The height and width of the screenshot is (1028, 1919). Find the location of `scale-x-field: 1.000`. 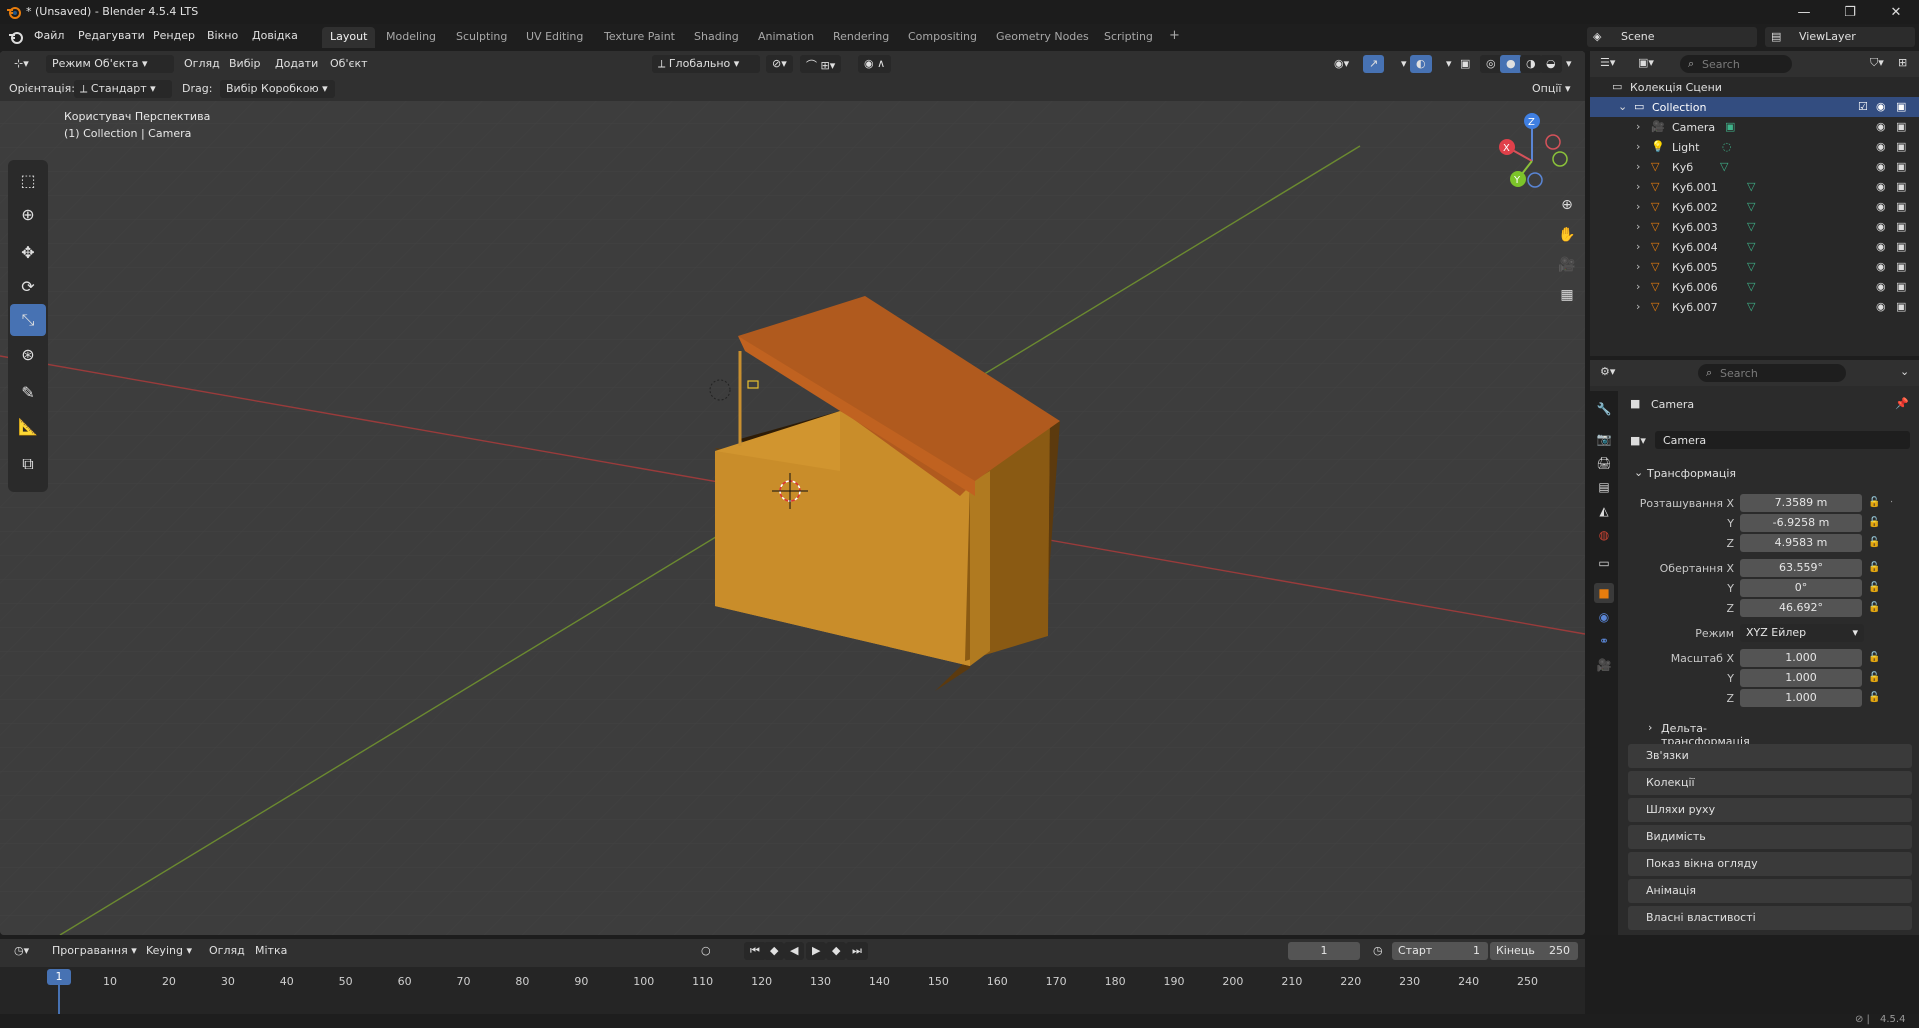

scale-x-field: 1.000 is located at coordinates (1801, 658).